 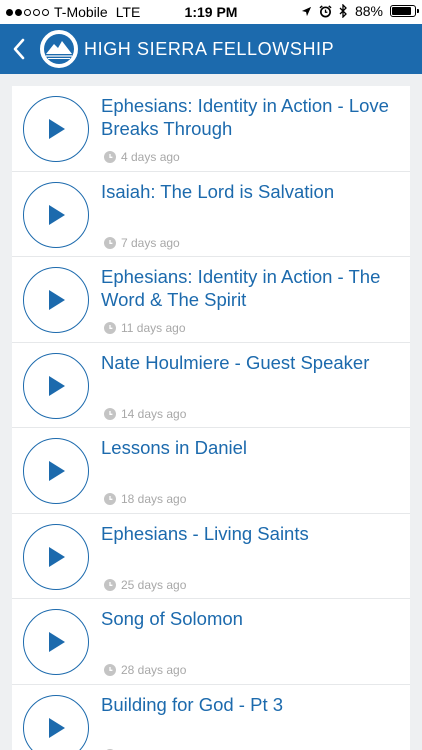 I want to click on sermon-title: Isaiah: The Lord is Salvation, so click(x=252, y=191).